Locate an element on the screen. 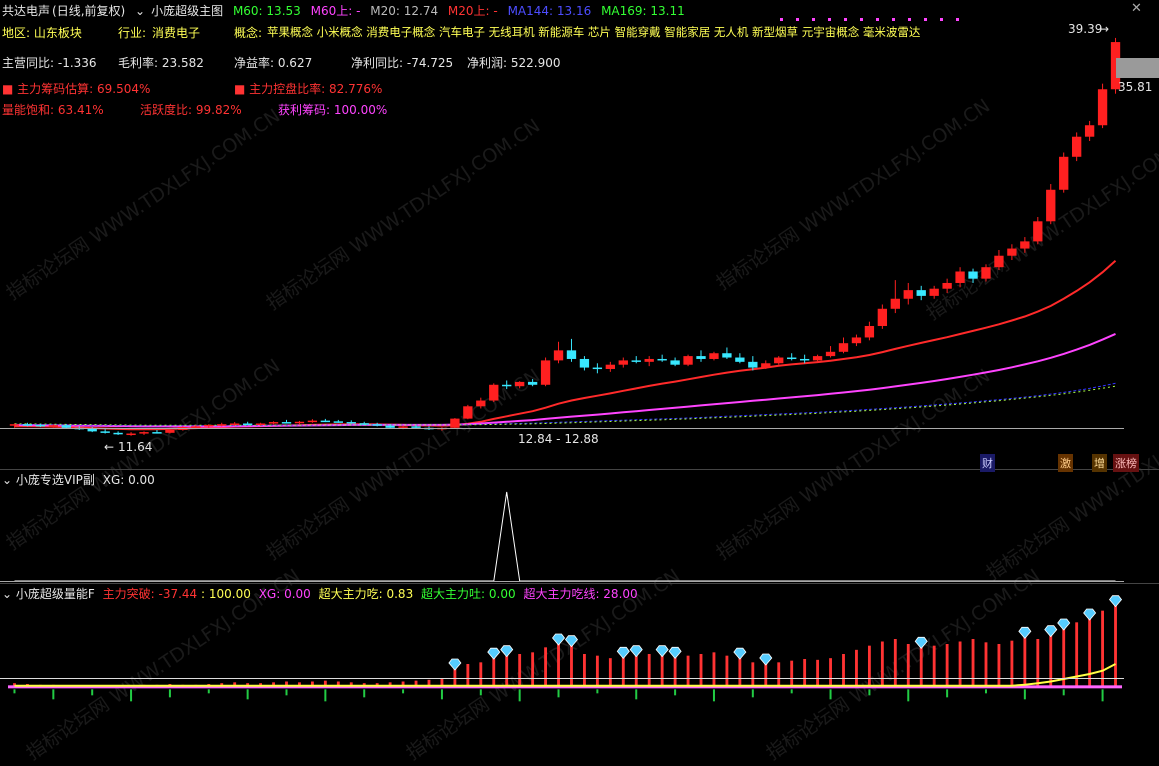 This screenshot has height=766, width=1159. net-profit-growth: 净利同比: -74.725 is located at coordinates (402, 63).